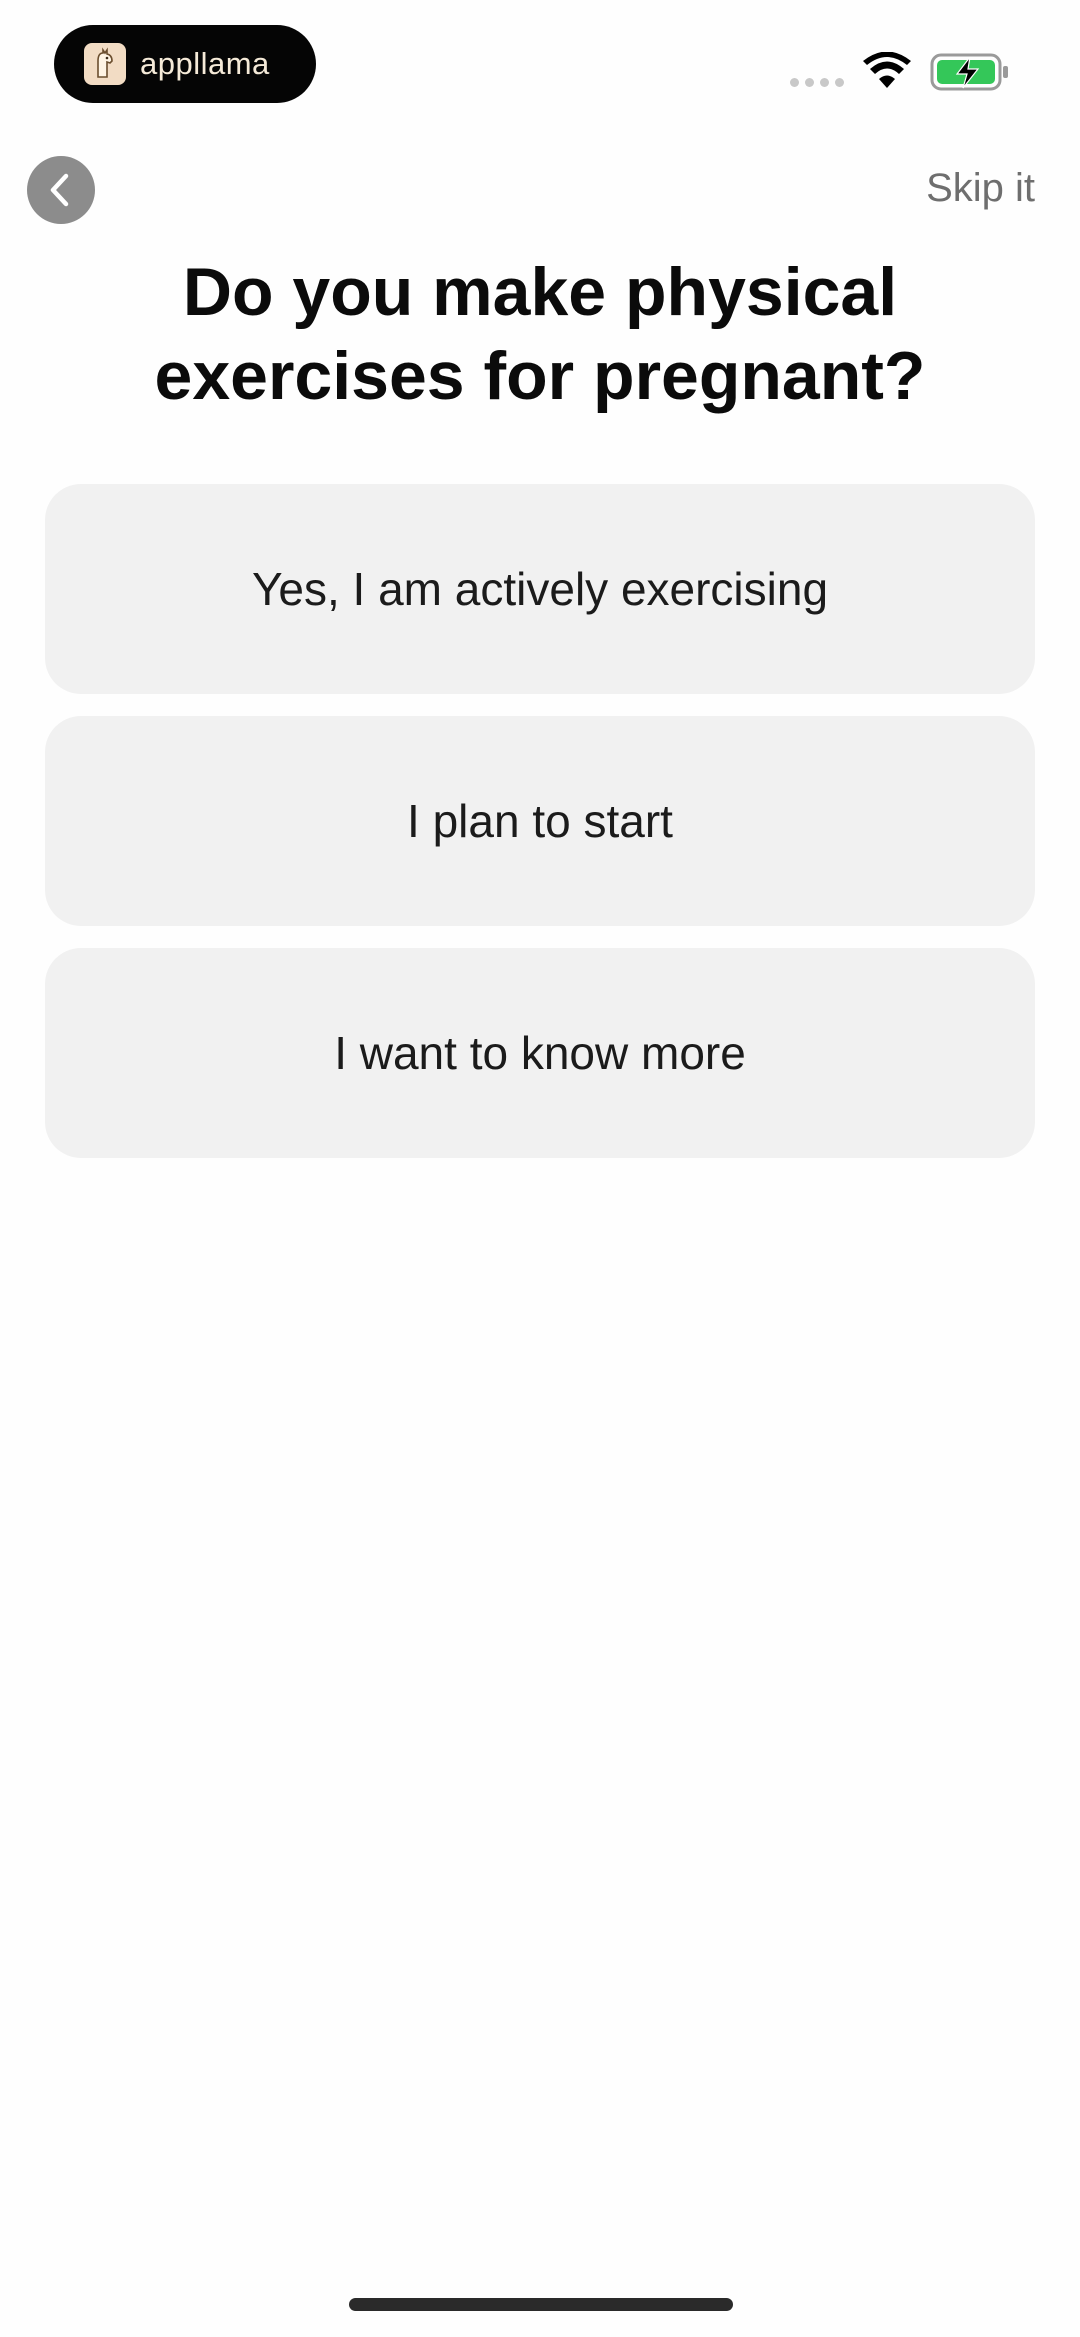 This screenshot has width=1080, height=2337. I want to click on cellular-signal-icon, so click(817, 82).